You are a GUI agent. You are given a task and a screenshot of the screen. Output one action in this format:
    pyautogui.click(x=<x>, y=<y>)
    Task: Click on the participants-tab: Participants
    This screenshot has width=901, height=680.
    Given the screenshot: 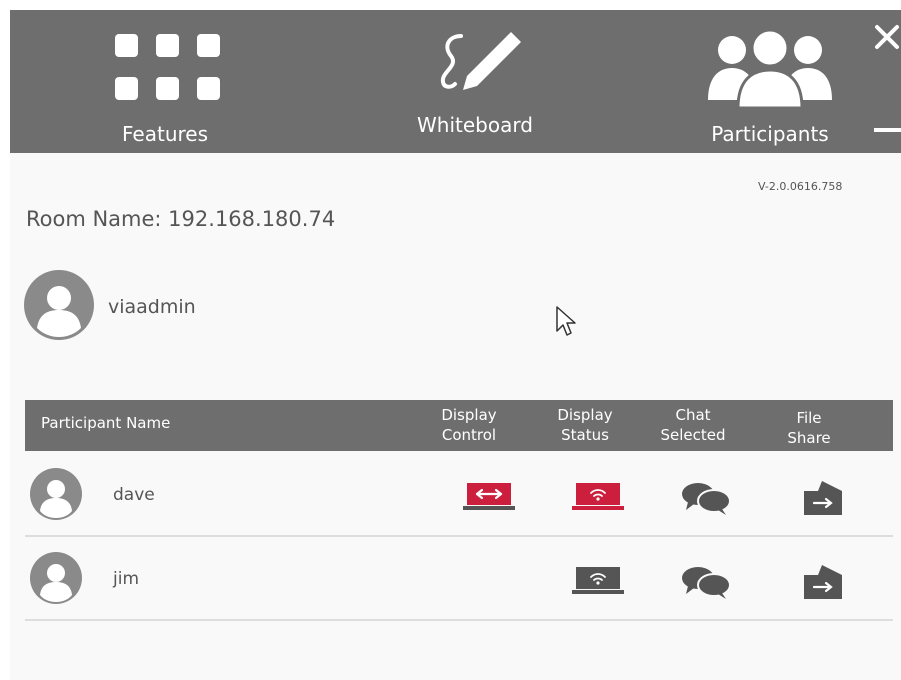 What is the action you would take?
    pyautogui.click(x=770, y=81)
    